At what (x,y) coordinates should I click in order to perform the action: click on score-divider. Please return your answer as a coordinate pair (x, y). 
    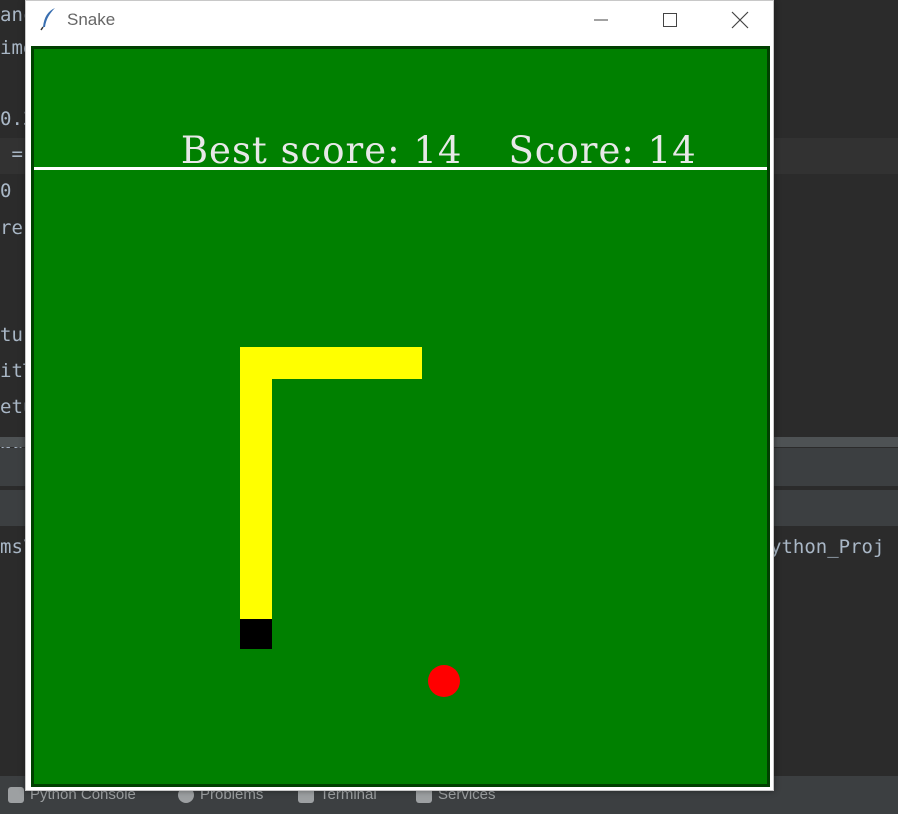
    Looking at the image, I should click on (400, 168).